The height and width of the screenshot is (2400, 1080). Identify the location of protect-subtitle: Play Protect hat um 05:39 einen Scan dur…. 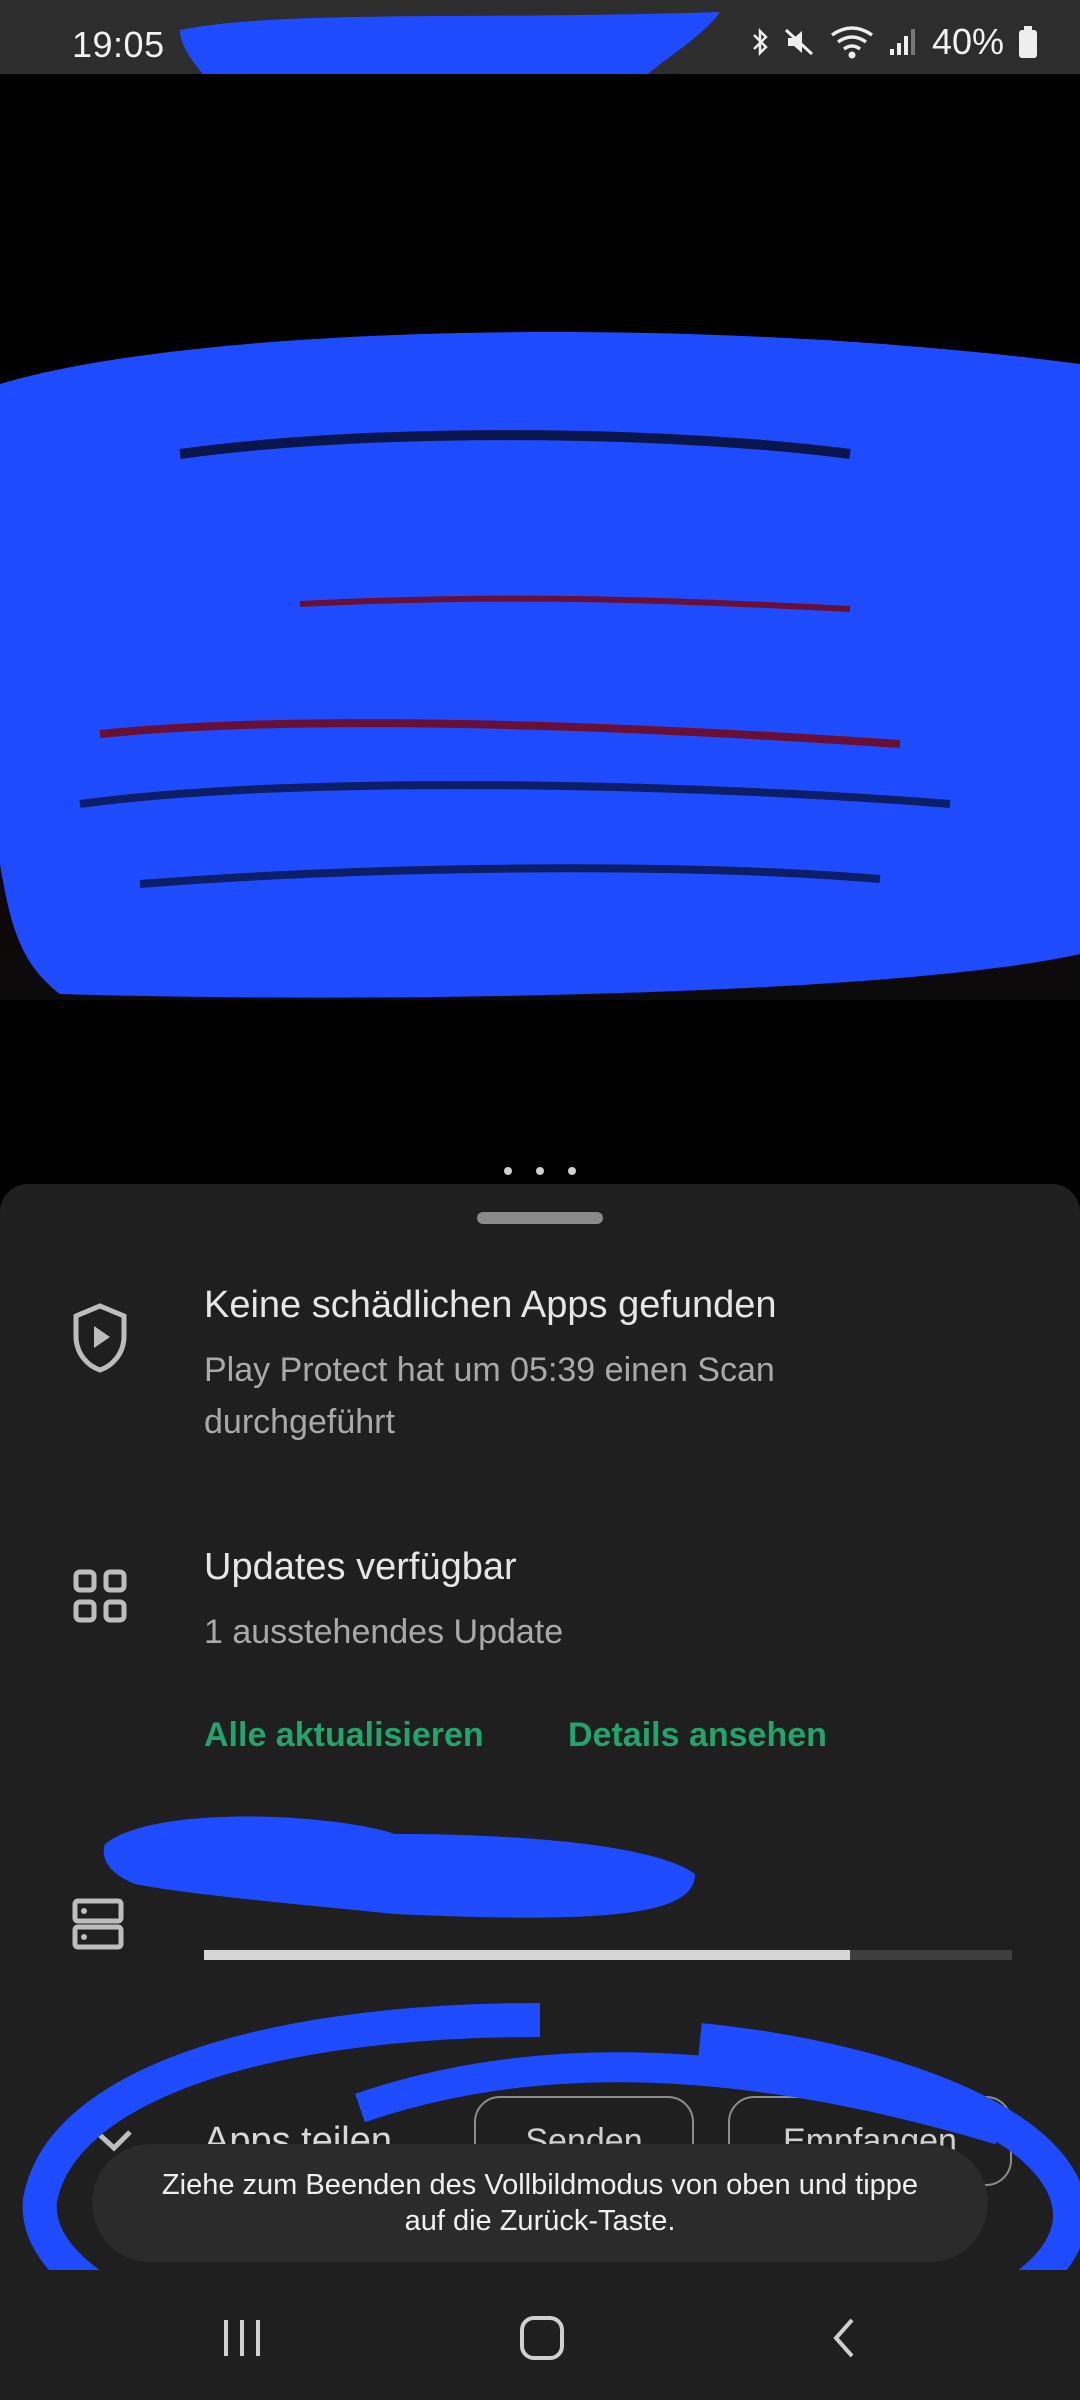
(489, 1396).